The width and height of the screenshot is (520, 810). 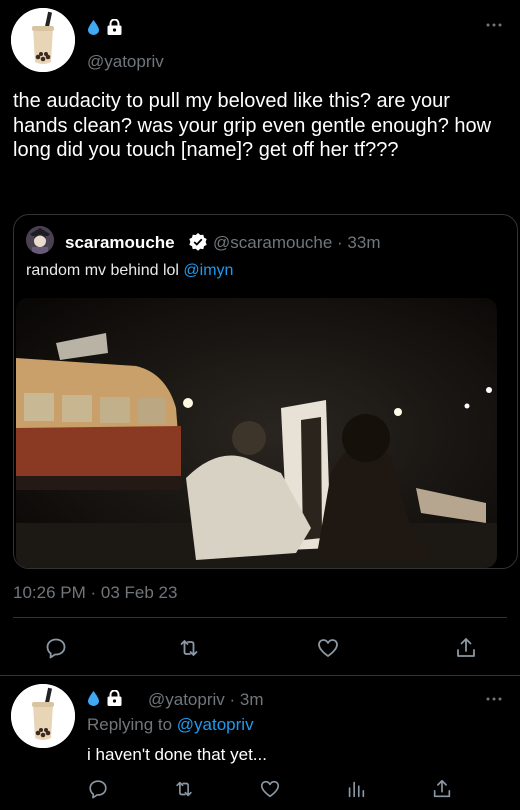 I want to click on replying-to-label: Replying to, so click(x=132, y=724).